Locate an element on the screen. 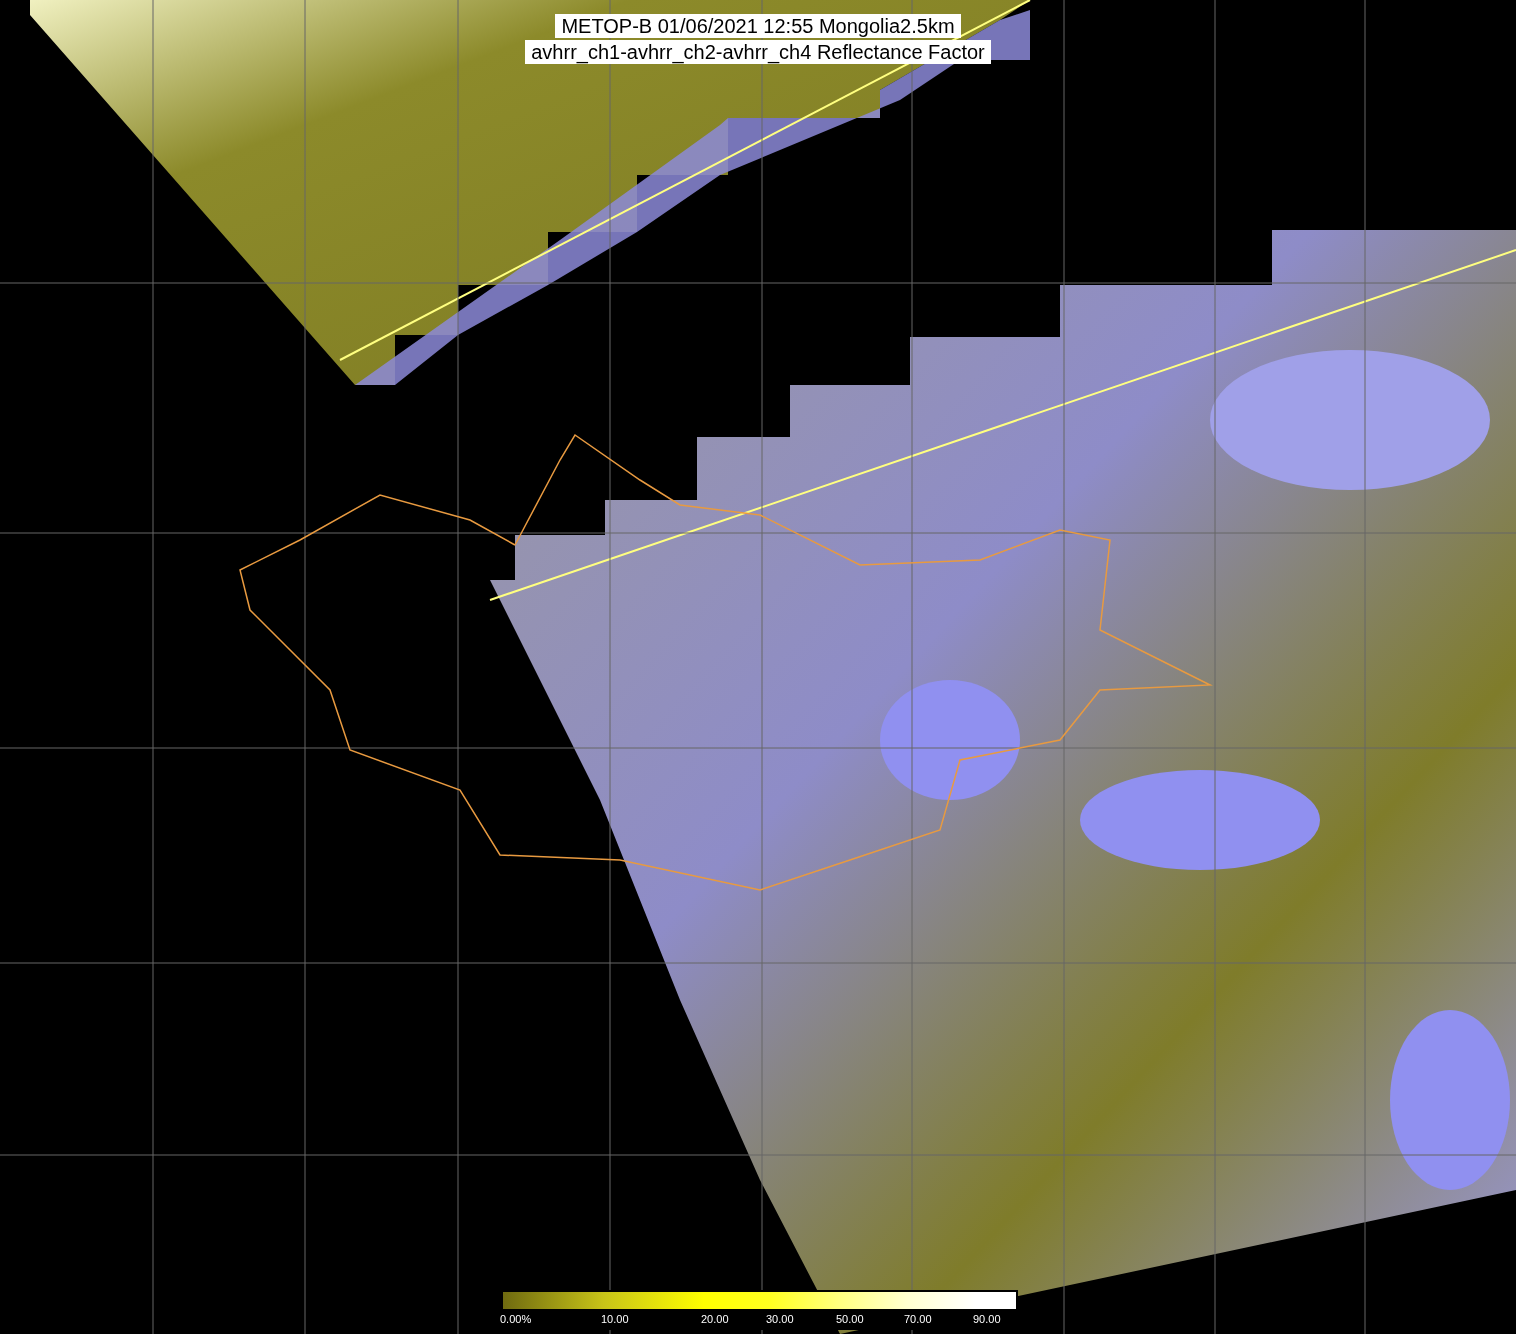 This screenshot has height=1334, width=1516. colorbar-label: 0.00% is located at coordinates (516, 1319).